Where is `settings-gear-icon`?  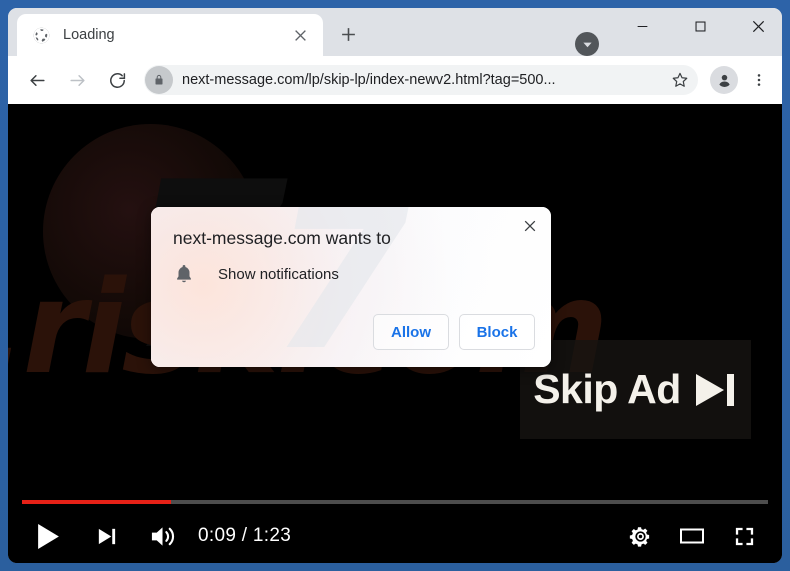
settings-gear-icon is located at coordinates (640, 536).